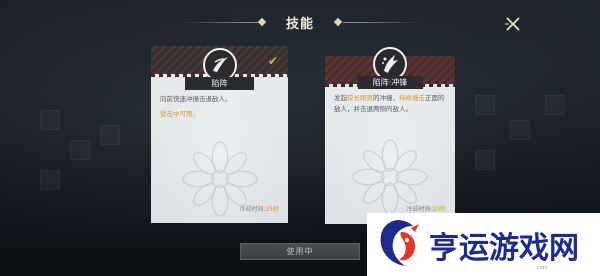  I want to click on site-watermark: 亨运游戏网 com, so click(483, 244).